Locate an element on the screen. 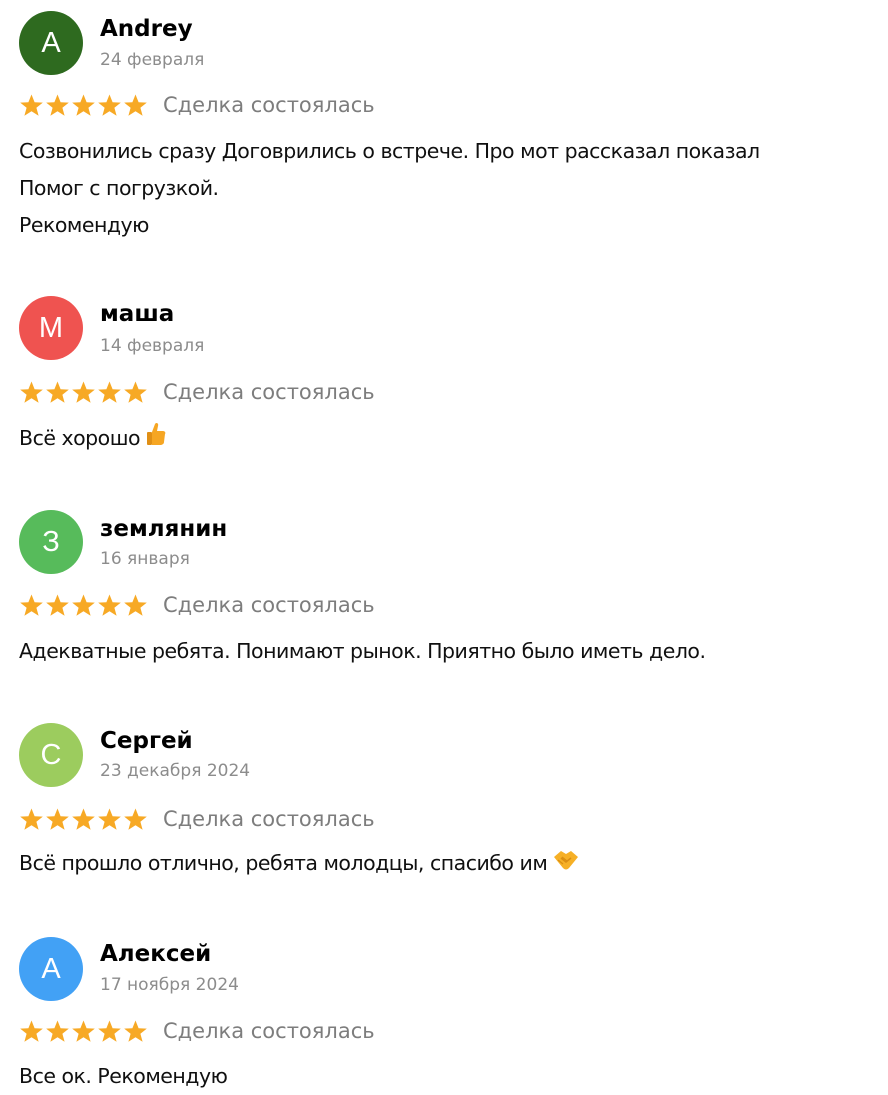  review-date: 16 января is located at coordinates (145, 559).